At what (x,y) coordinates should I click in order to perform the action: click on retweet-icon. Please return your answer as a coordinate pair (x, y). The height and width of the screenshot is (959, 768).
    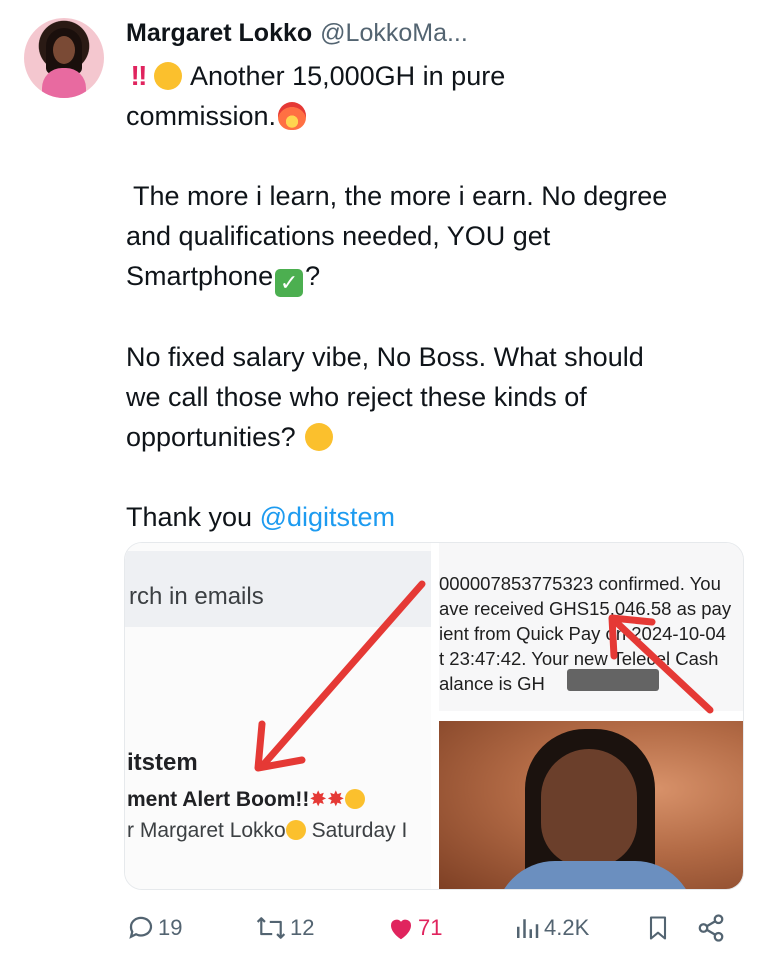
    Looking at the image, I should click on (271, 928).